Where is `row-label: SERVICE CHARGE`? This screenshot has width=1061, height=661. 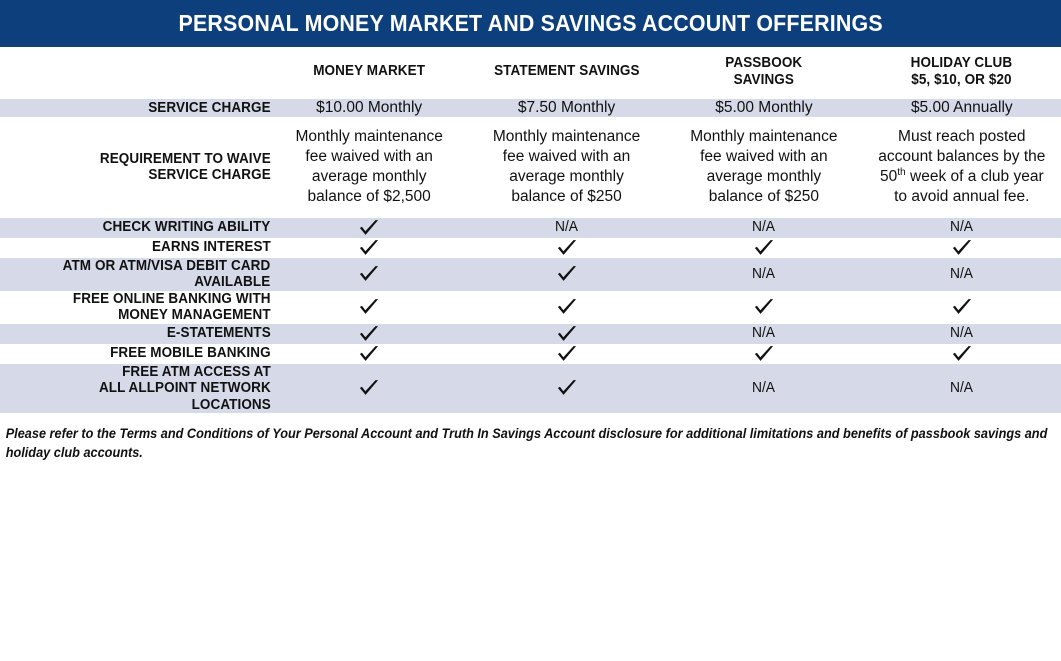 row-label: SERVICE CHARGE is located at coordinates (135, 108).